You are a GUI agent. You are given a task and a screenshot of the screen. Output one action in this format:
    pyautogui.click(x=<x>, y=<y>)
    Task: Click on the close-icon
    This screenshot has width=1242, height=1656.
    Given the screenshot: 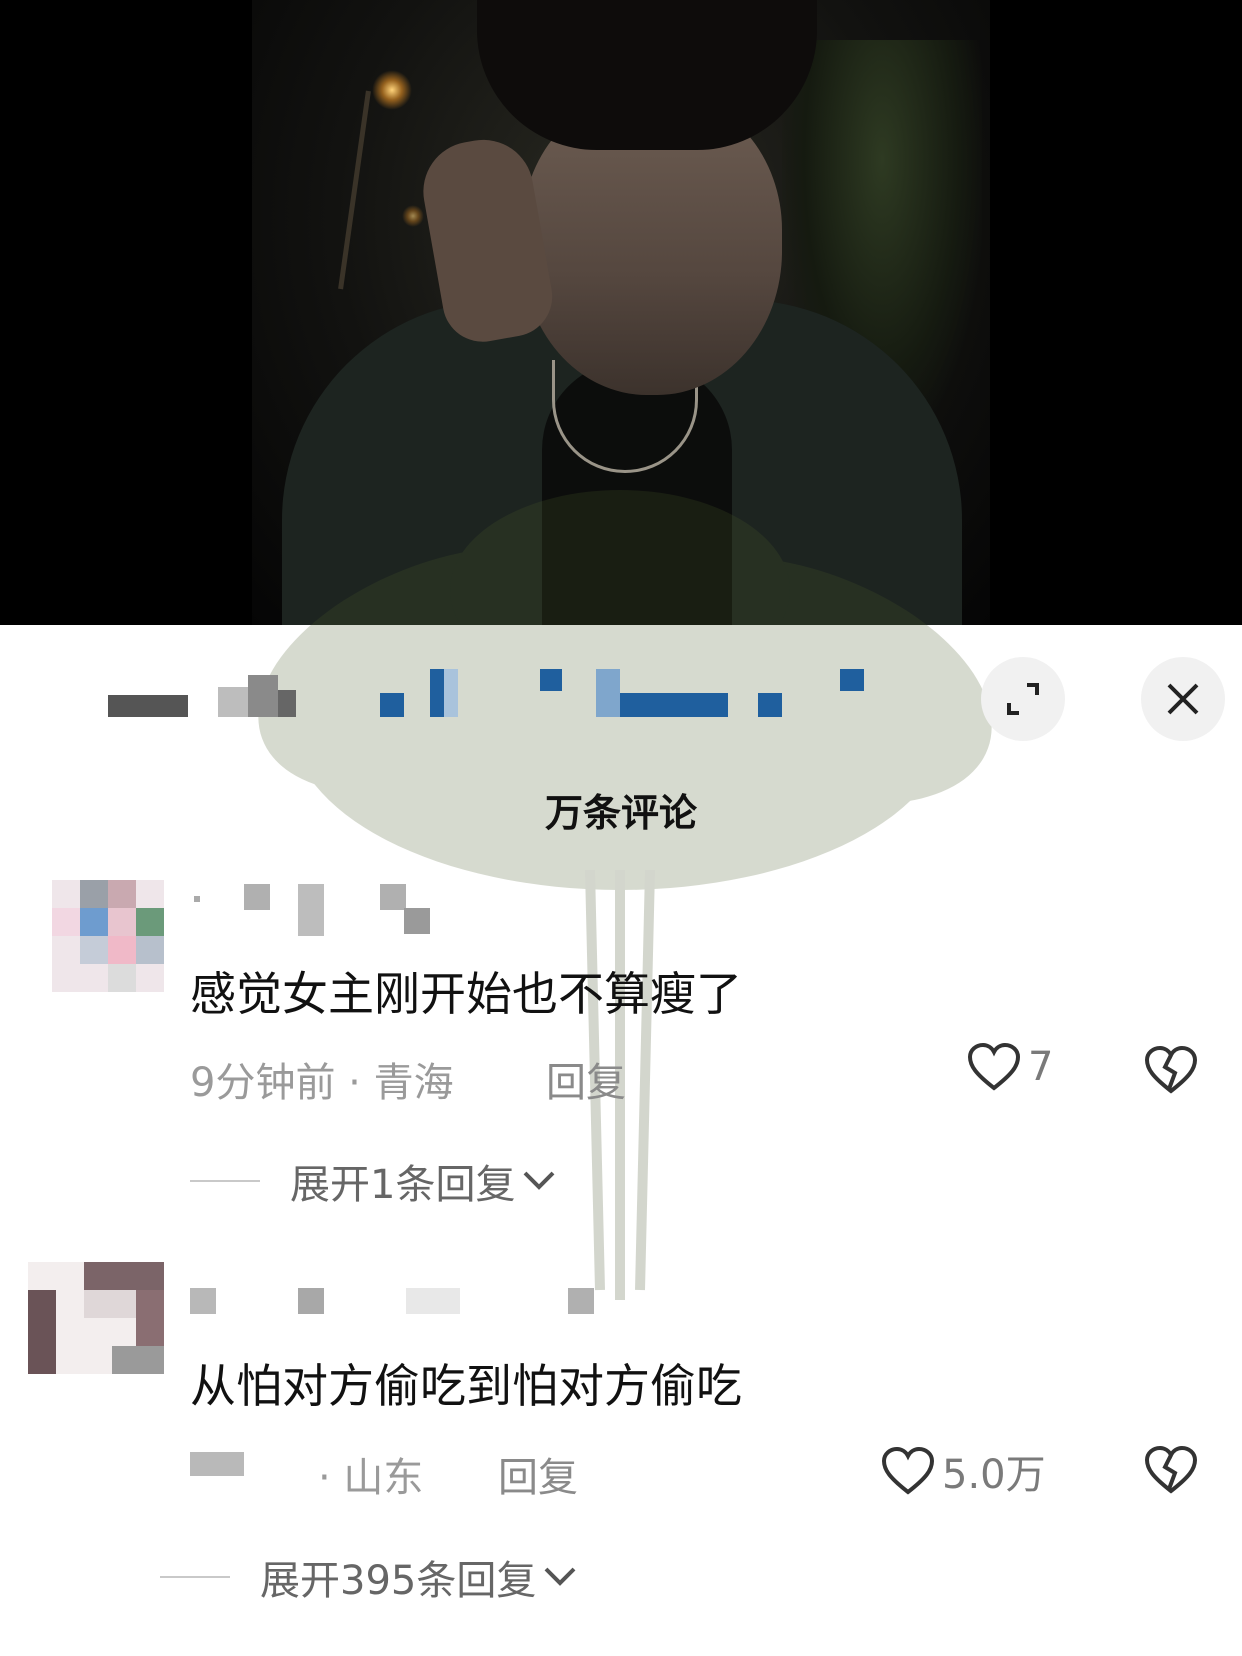 What is the action you would take?
    pyautogui.click(x=1183, y=699)
    